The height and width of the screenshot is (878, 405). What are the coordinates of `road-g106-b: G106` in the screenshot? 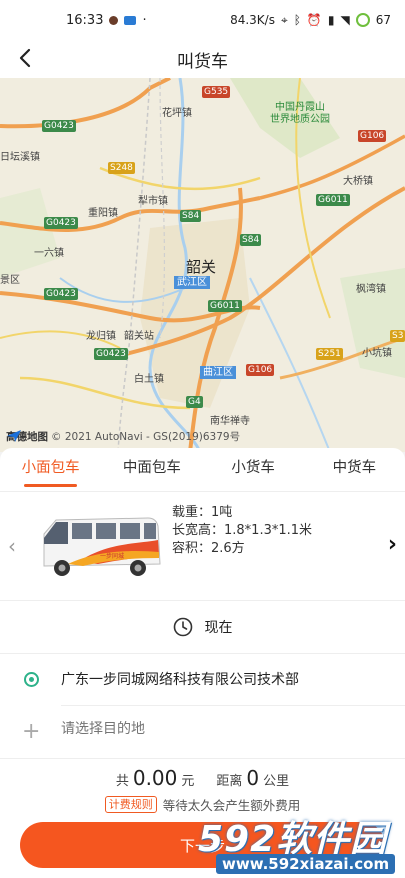 It's located at (260, 370).